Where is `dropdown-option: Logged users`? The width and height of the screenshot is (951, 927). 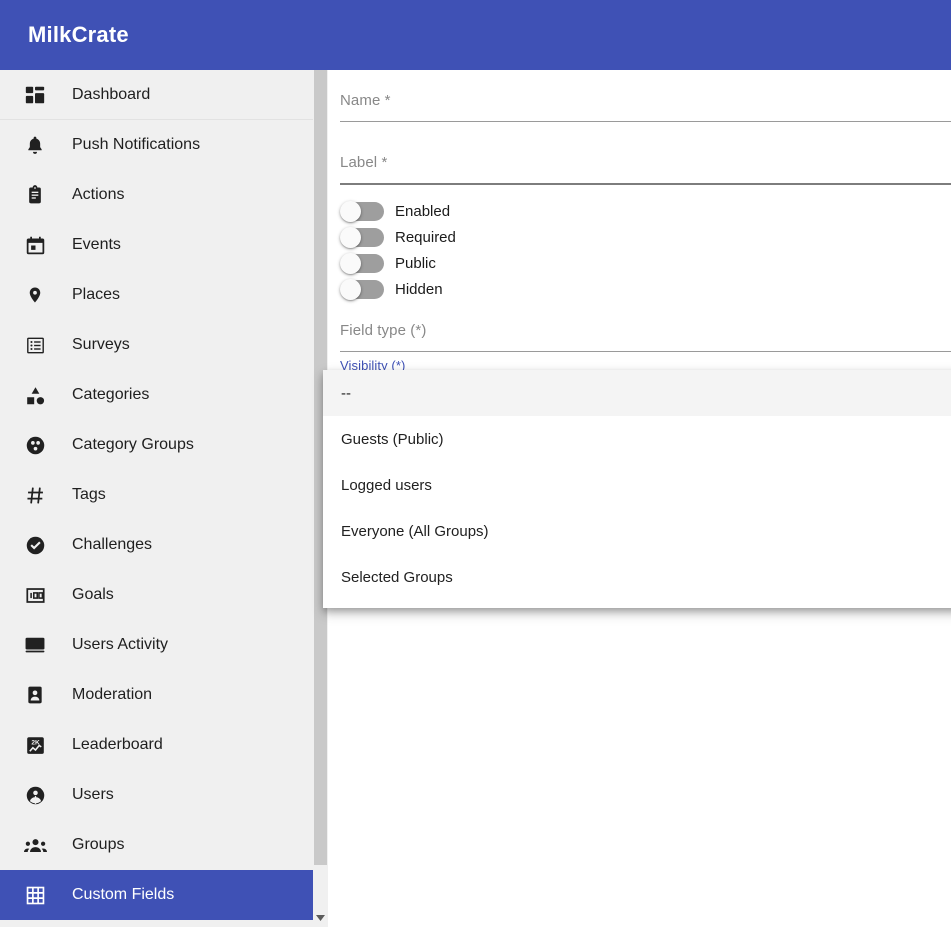
dropdown-option: Logged users is located at coordinates (637, 485).